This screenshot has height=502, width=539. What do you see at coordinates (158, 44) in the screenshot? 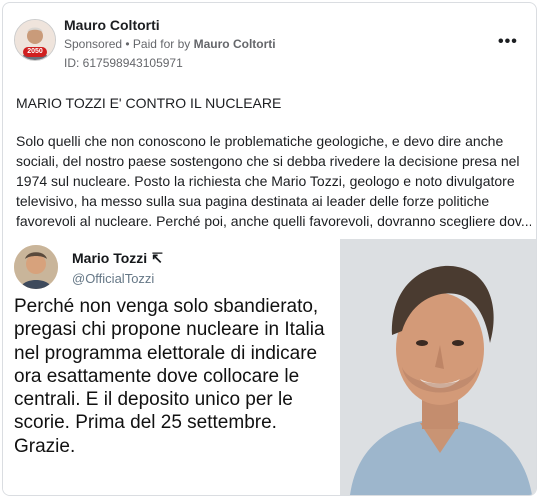
I see `paid-for-prefix: • Paid for by` at bounding box center [158, 44].